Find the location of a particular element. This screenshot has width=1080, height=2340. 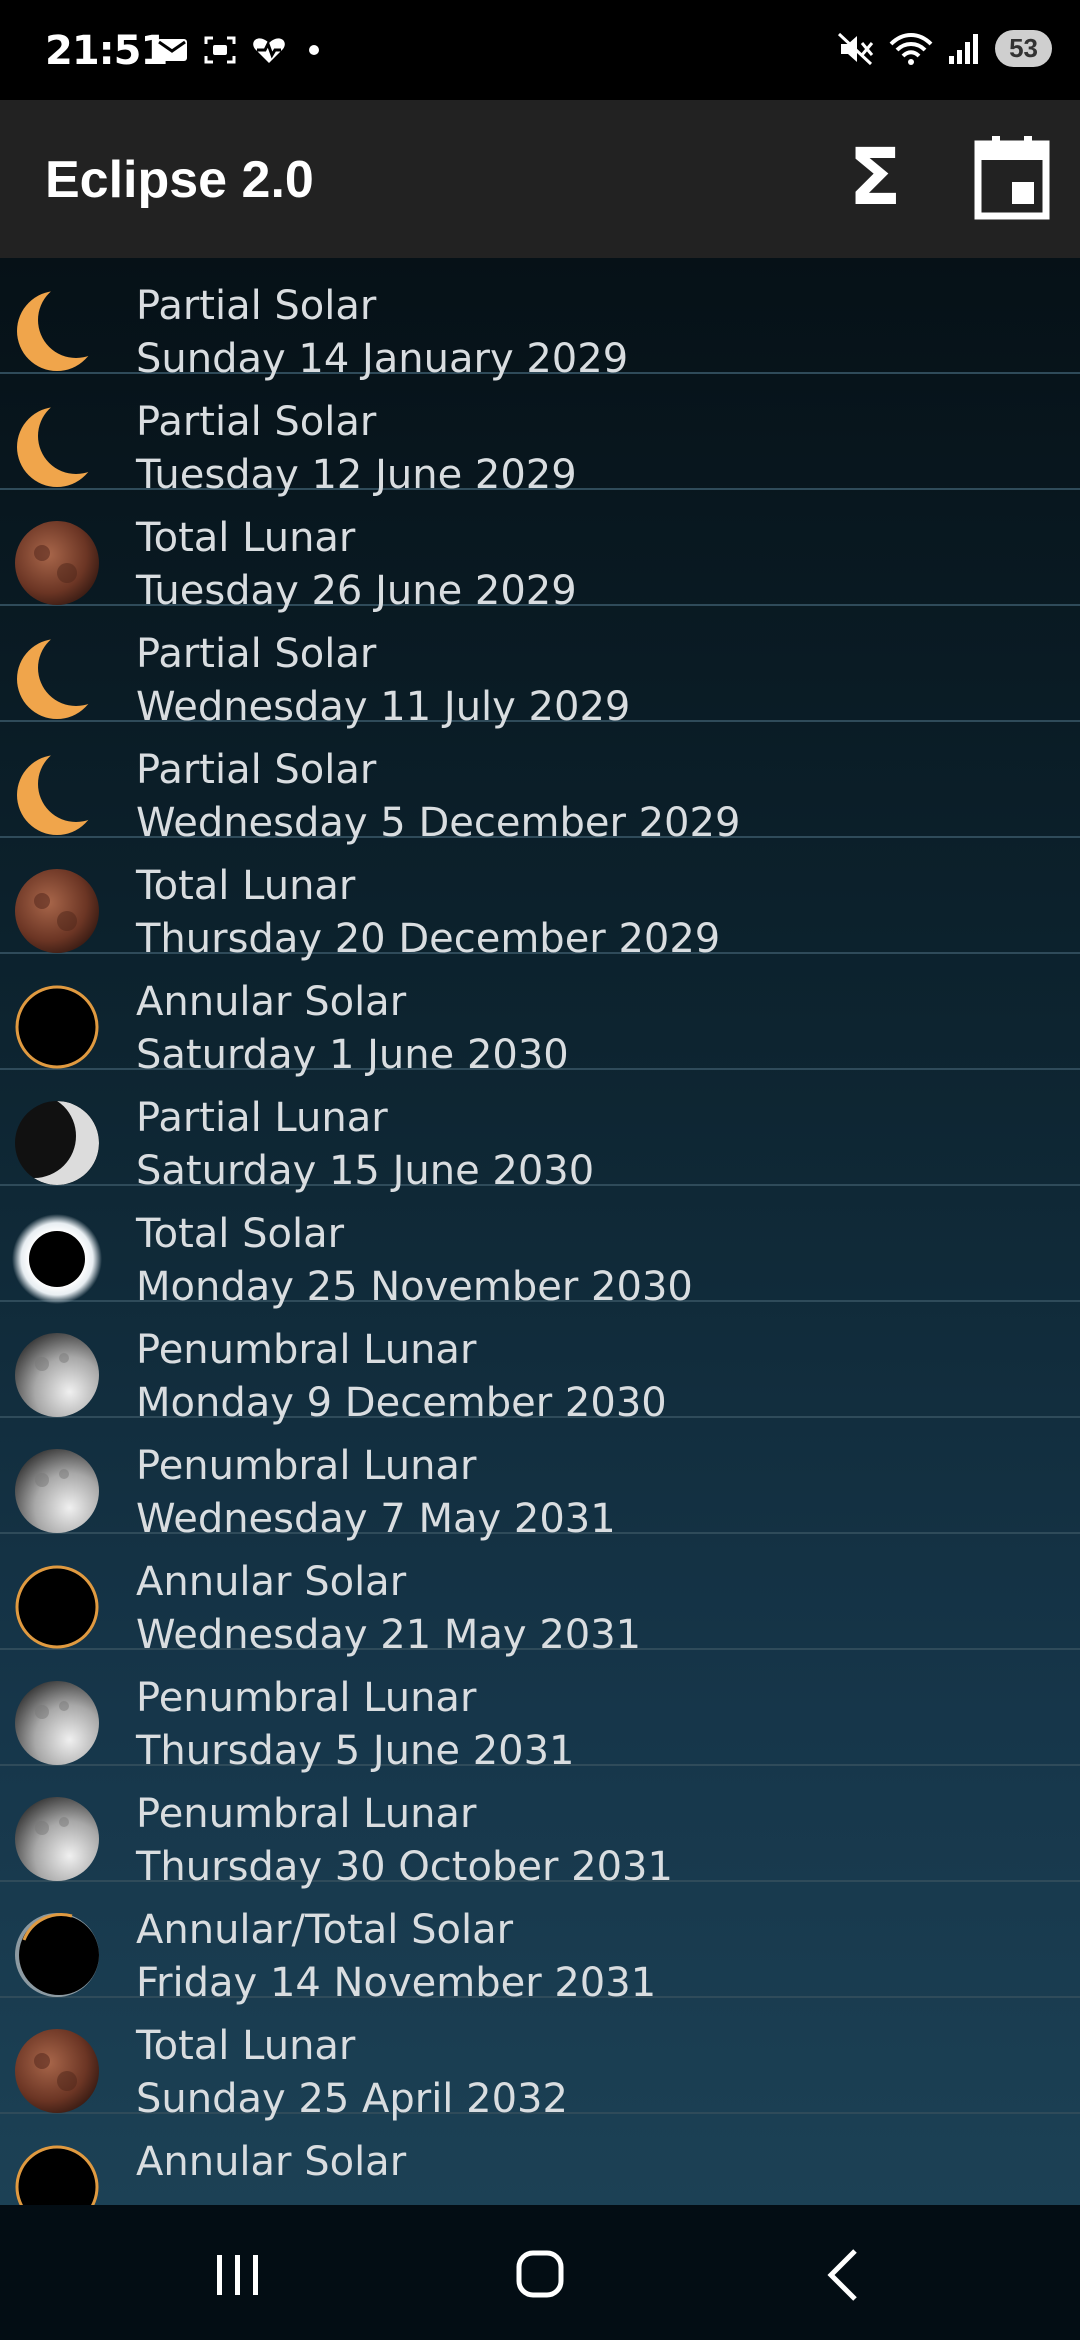

eclipse-list-item: Total Lunar Sunday 25 April 2032 is located at coordinates (540, 2060).